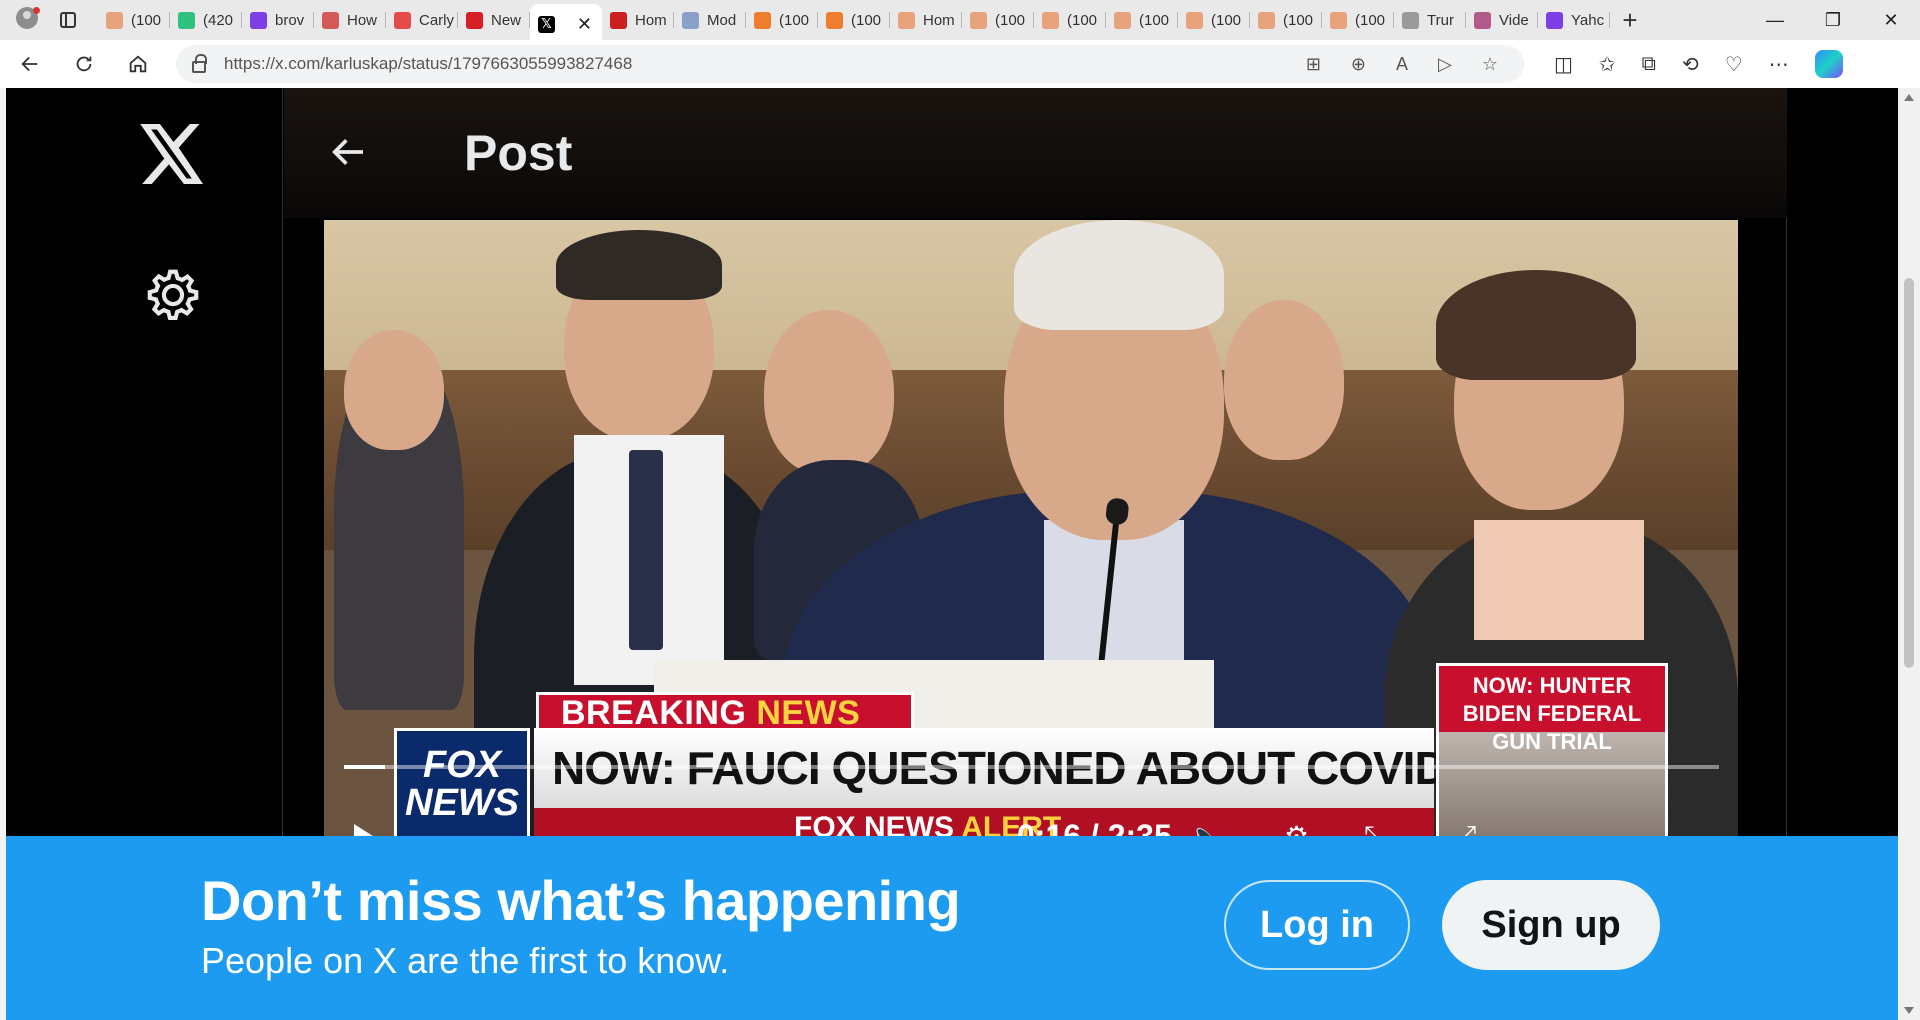 The height and width of the screenshot is (1020, 1920). What do you see at coordinates (348, 152) in the screenshot?
I see `back-arrow-icon` at bounding box center [348, 152].